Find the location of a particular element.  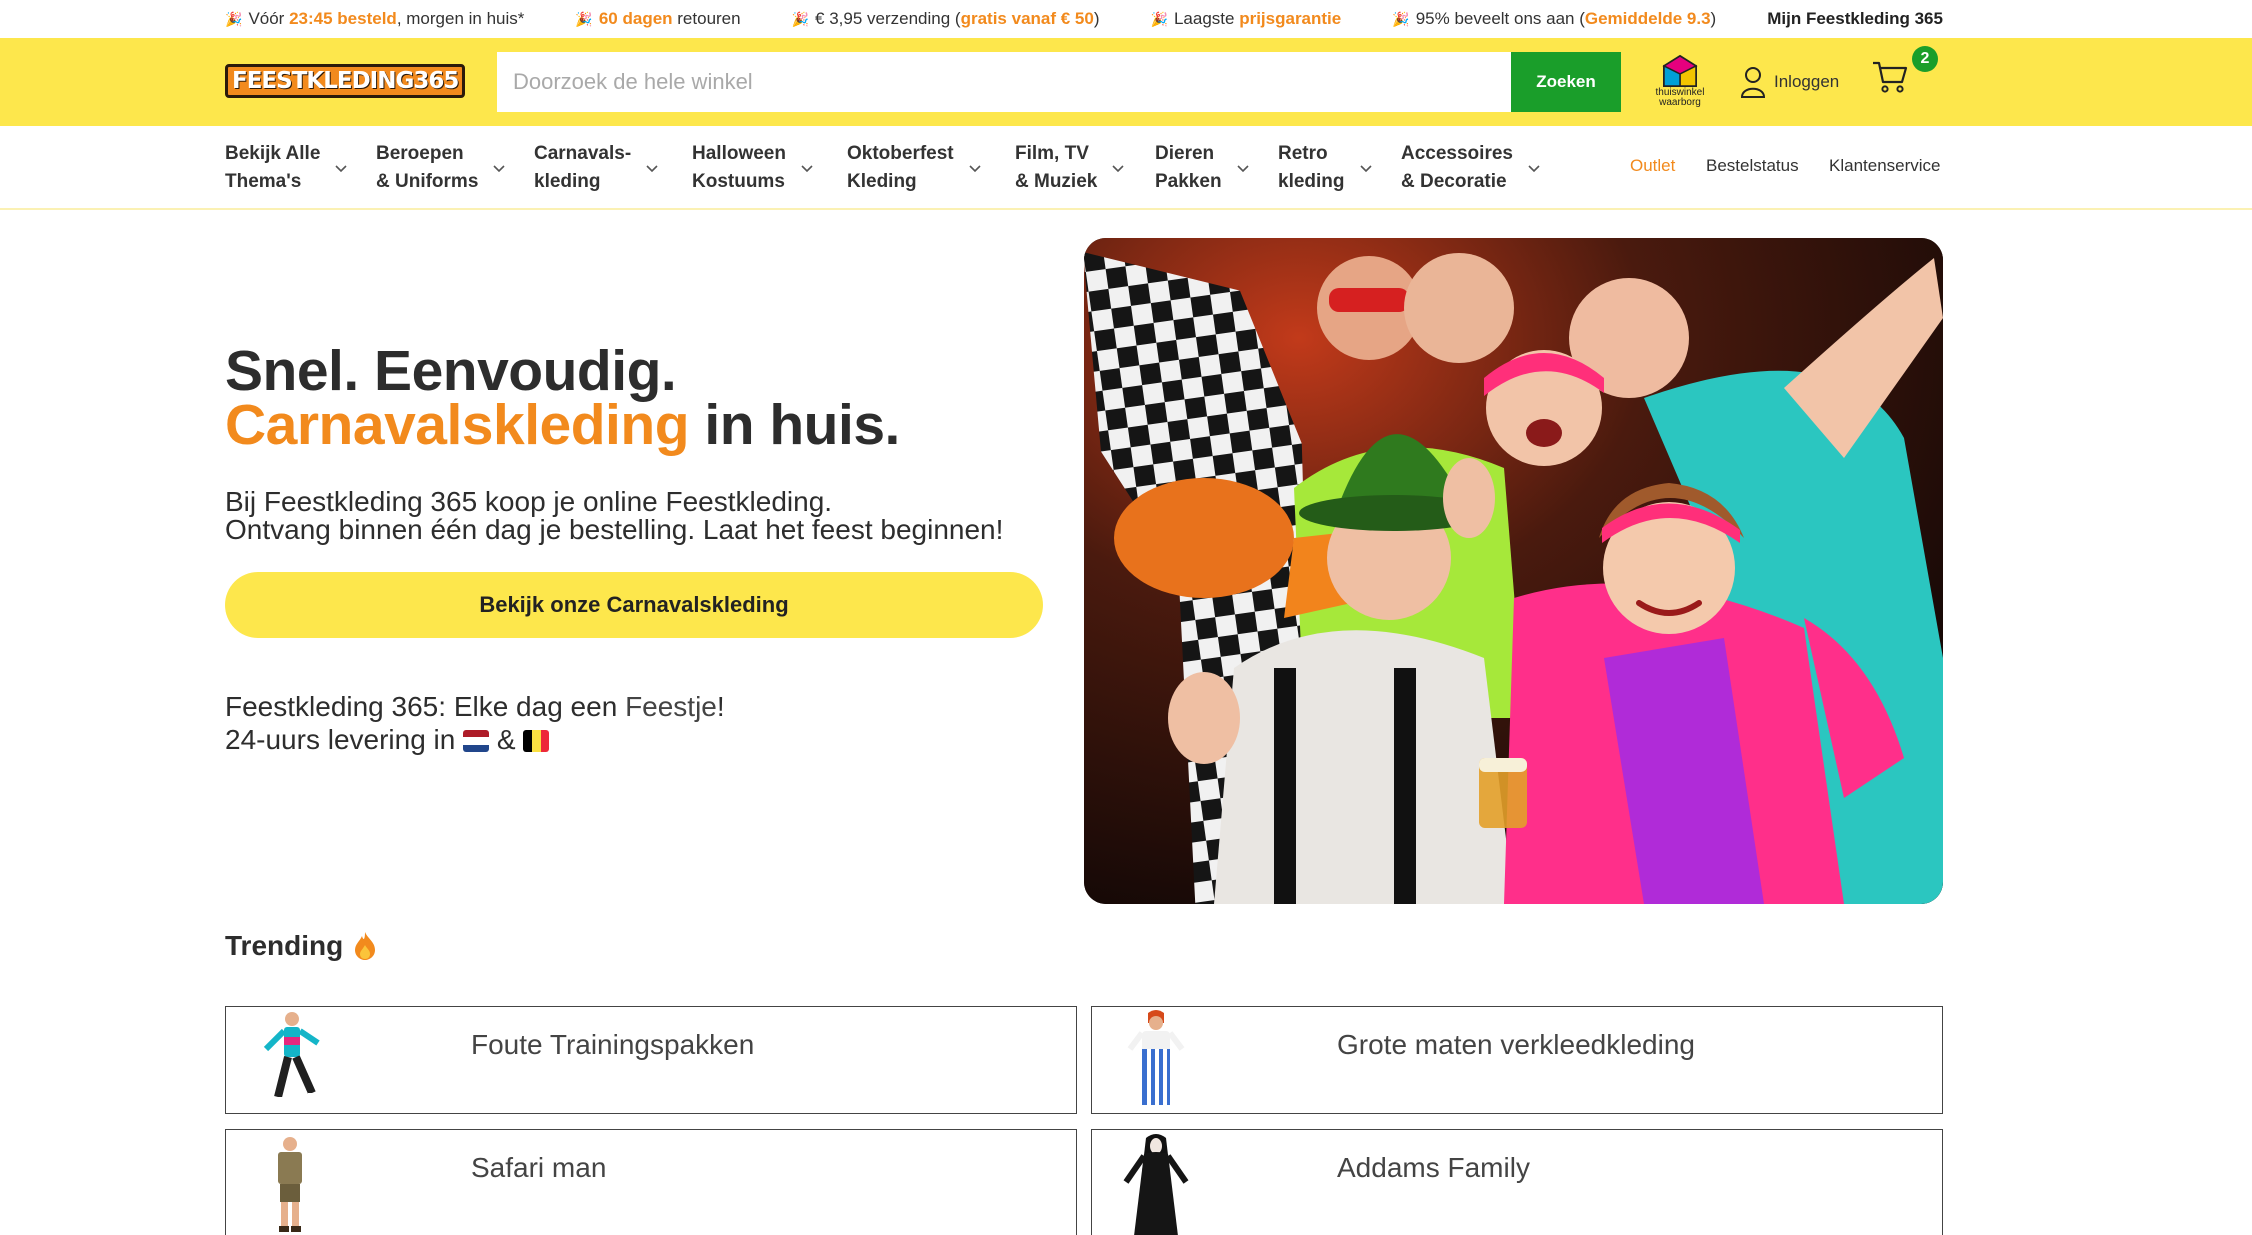

cart-count-badge: 2 is located at coordinates (1925, 59).